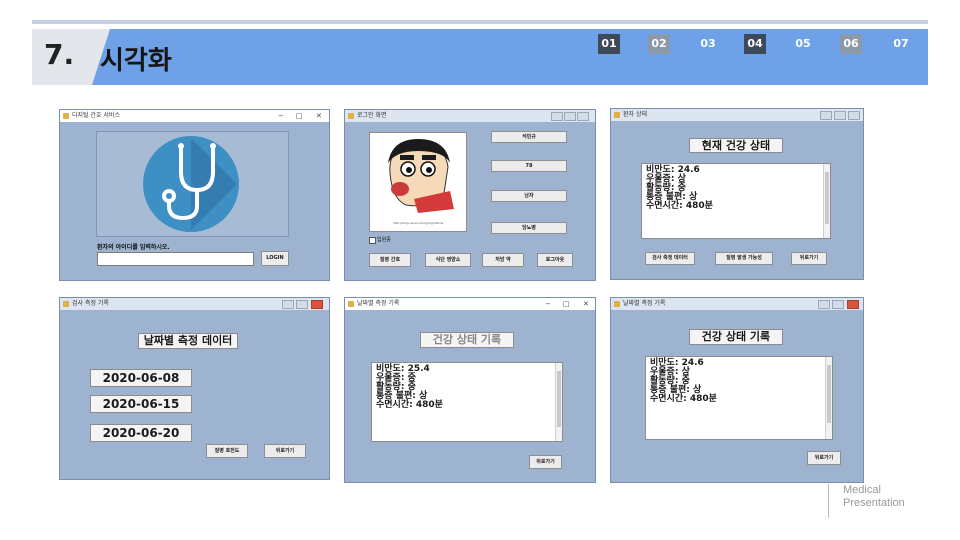  I want to click on logo-panel, so click(192, 184).